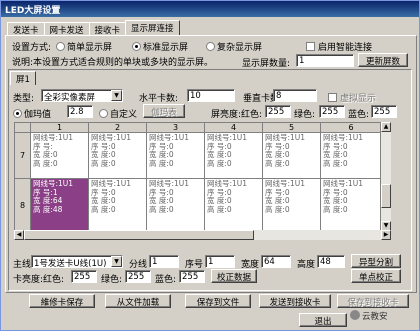  What do you see at coordinates (386, 127) in the screenshot?
I see `scroll-up-icon: ▲` at bounding box center [386, 127].